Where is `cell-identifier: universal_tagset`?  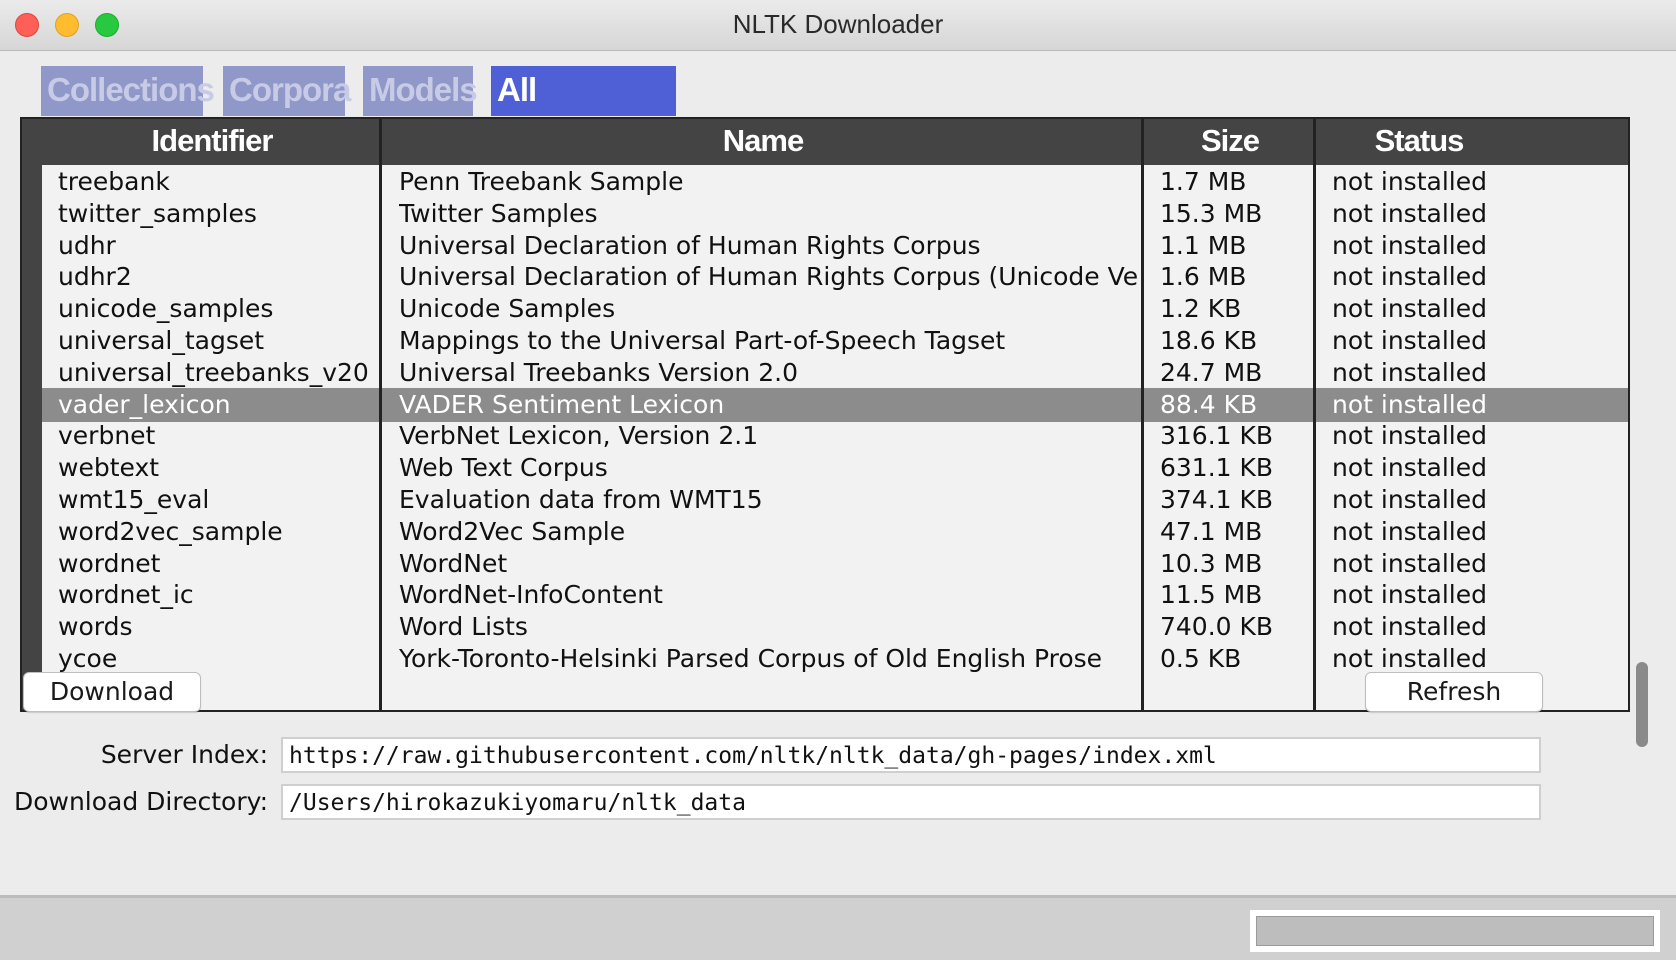 cell-identifier: universal_tagset is located at coordinates (161, 340).